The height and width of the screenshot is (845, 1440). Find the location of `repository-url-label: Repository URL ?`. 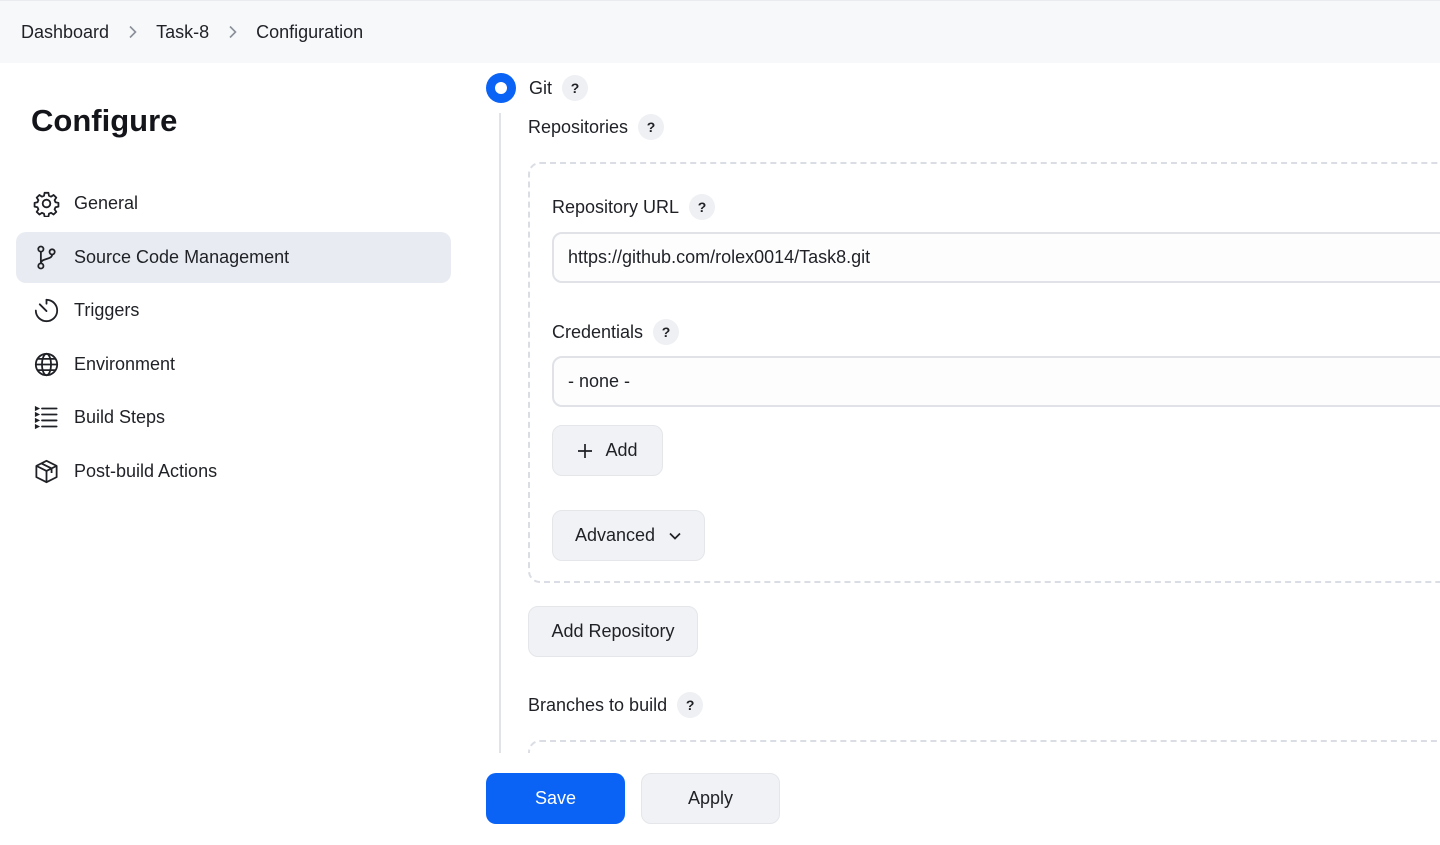

repository-url-label: Repository URL ? is located at coordinates (634, 207).